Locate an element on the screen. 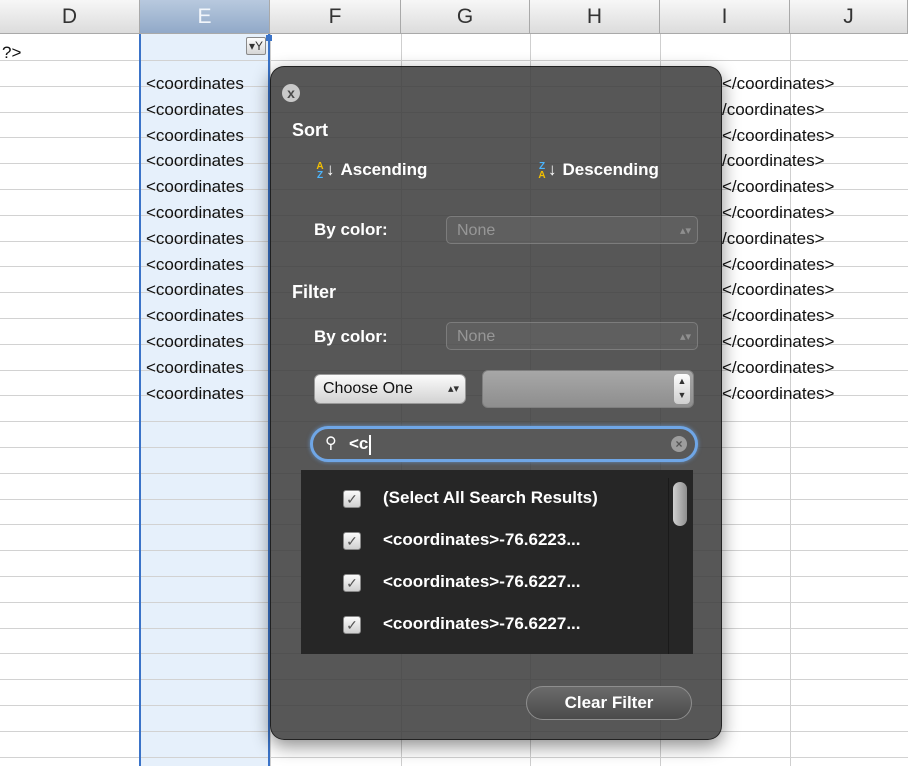 Image resolution: width=908 pixels, height=766 pixels. list-item-label: (Select All Search Results) is located at coordinates (490, 497).